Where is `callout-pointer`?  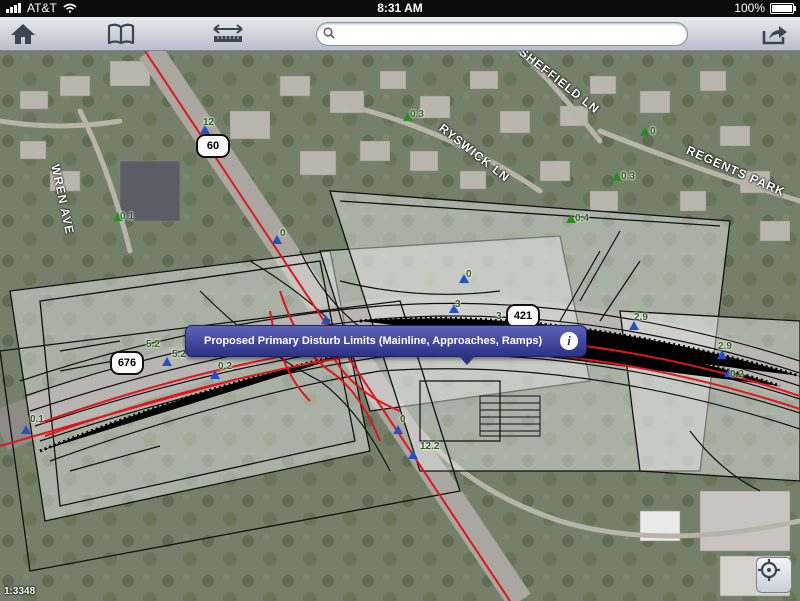 callout-pointer is located at coordinates (467, 360).